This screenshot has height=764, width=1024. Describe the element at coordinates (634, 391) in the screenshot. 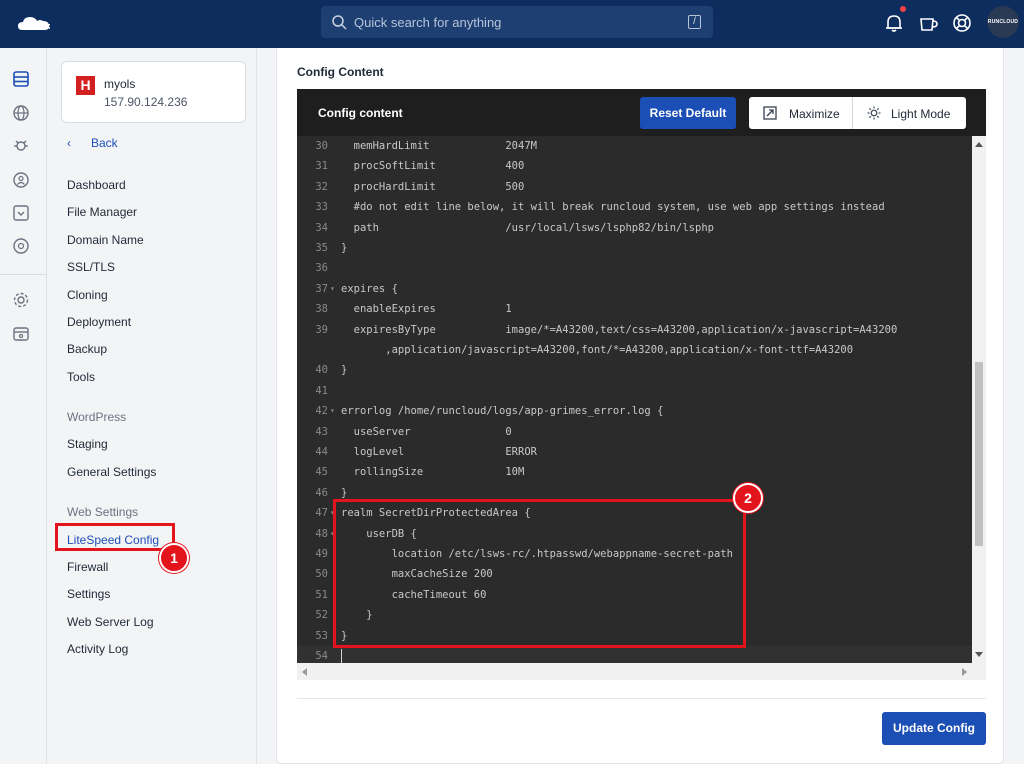

I see `code-line: 41` at that location.